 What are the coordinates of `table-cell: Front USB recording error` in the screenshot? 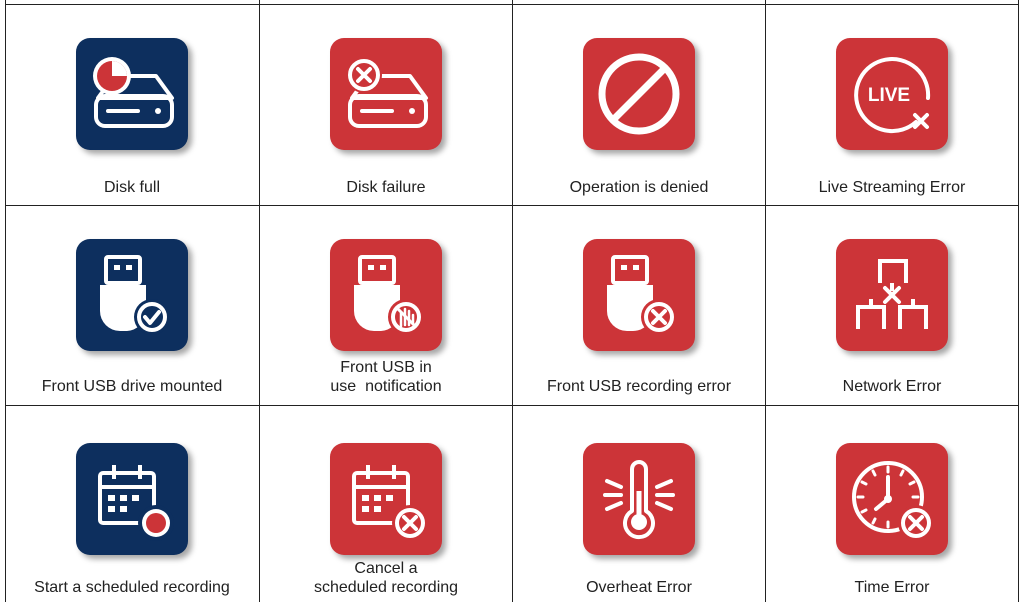 It's located at (639, 305).